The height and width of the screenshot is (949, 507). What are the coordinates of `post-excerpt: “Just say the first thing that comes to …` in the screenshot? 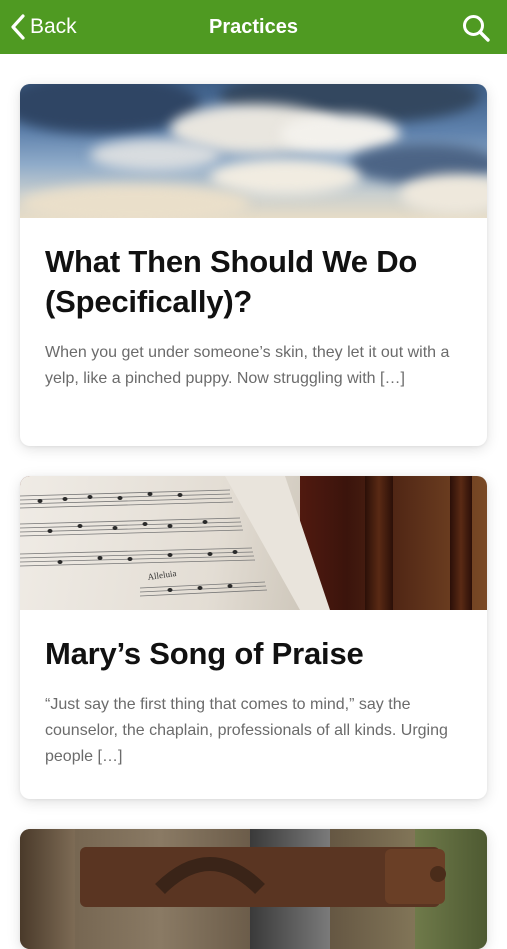 It's located at (246, 730).